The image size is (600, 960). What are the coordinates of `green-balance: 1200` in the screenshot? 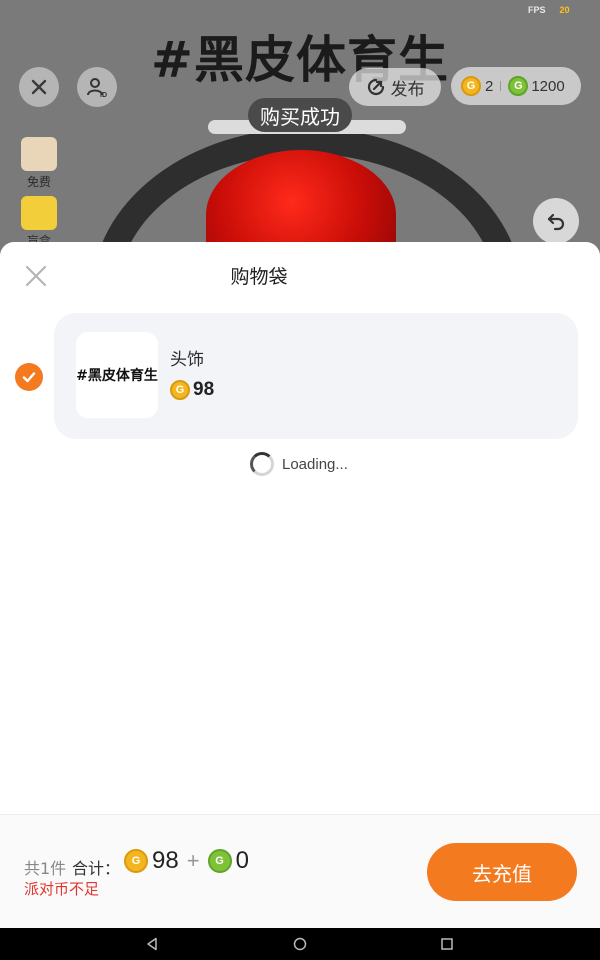 It's located at (548, 86).